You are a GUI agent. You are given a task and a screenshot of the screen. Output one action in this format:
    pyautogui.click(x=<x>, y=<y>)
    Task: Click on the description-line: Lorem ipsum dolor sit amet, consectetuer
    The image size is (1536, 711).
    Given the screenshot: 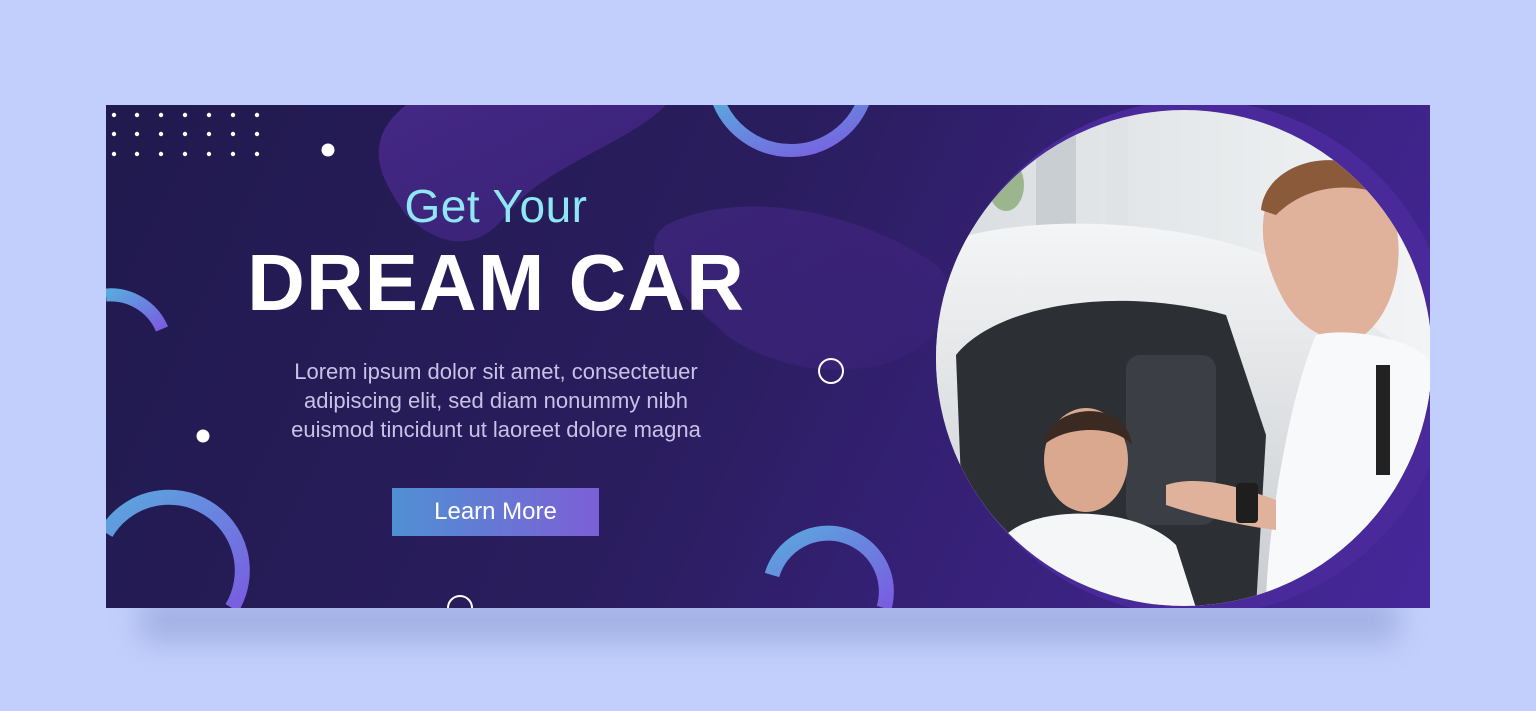 What is the action you would take?
    pyautogui.click(x=496, y=371)
    